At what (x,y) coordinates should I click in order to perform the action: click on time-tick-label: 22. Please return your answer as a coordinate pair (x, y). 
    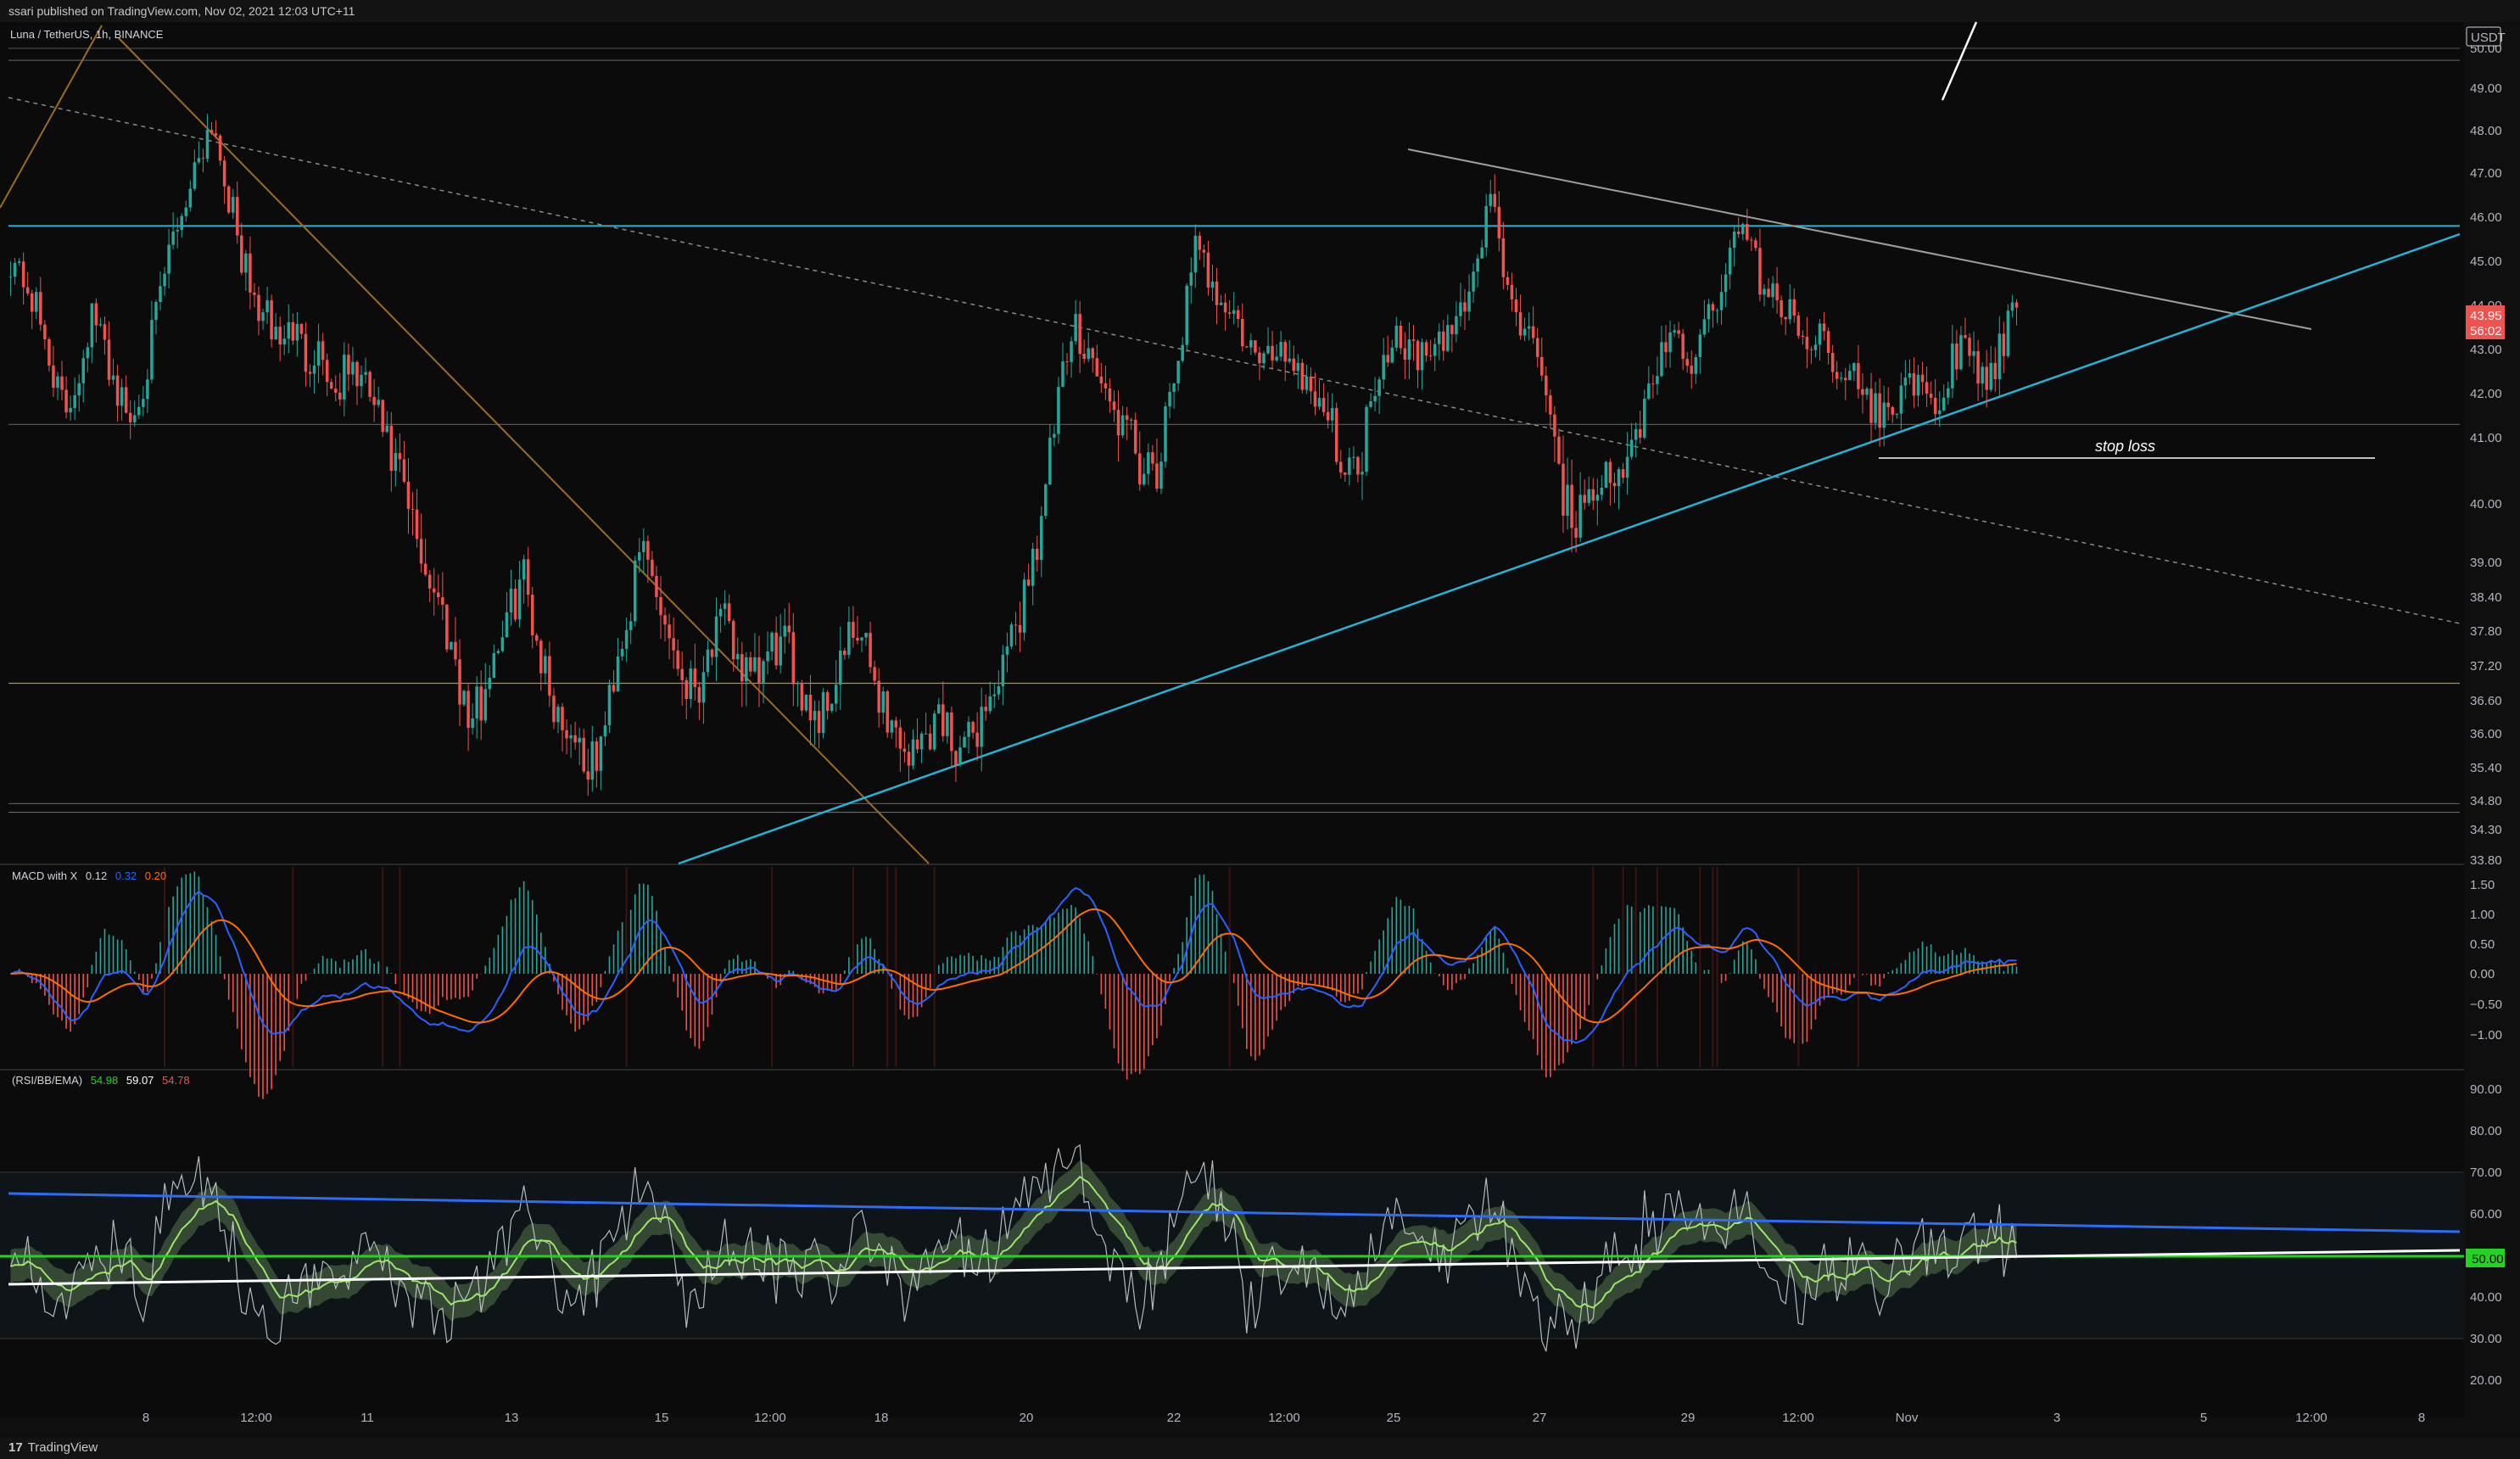
    Looking at the image, I should click on (1174, 1418).